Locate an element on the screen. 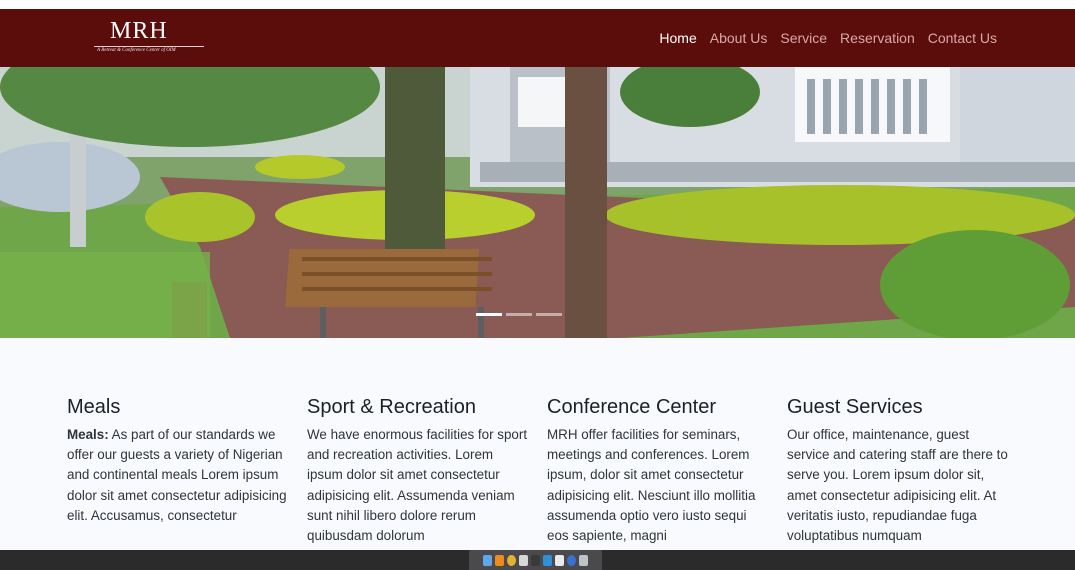 The width and height of the screenshot is (1075, 570). nav-reservation: Reservation is located at coordinates (877, 38).